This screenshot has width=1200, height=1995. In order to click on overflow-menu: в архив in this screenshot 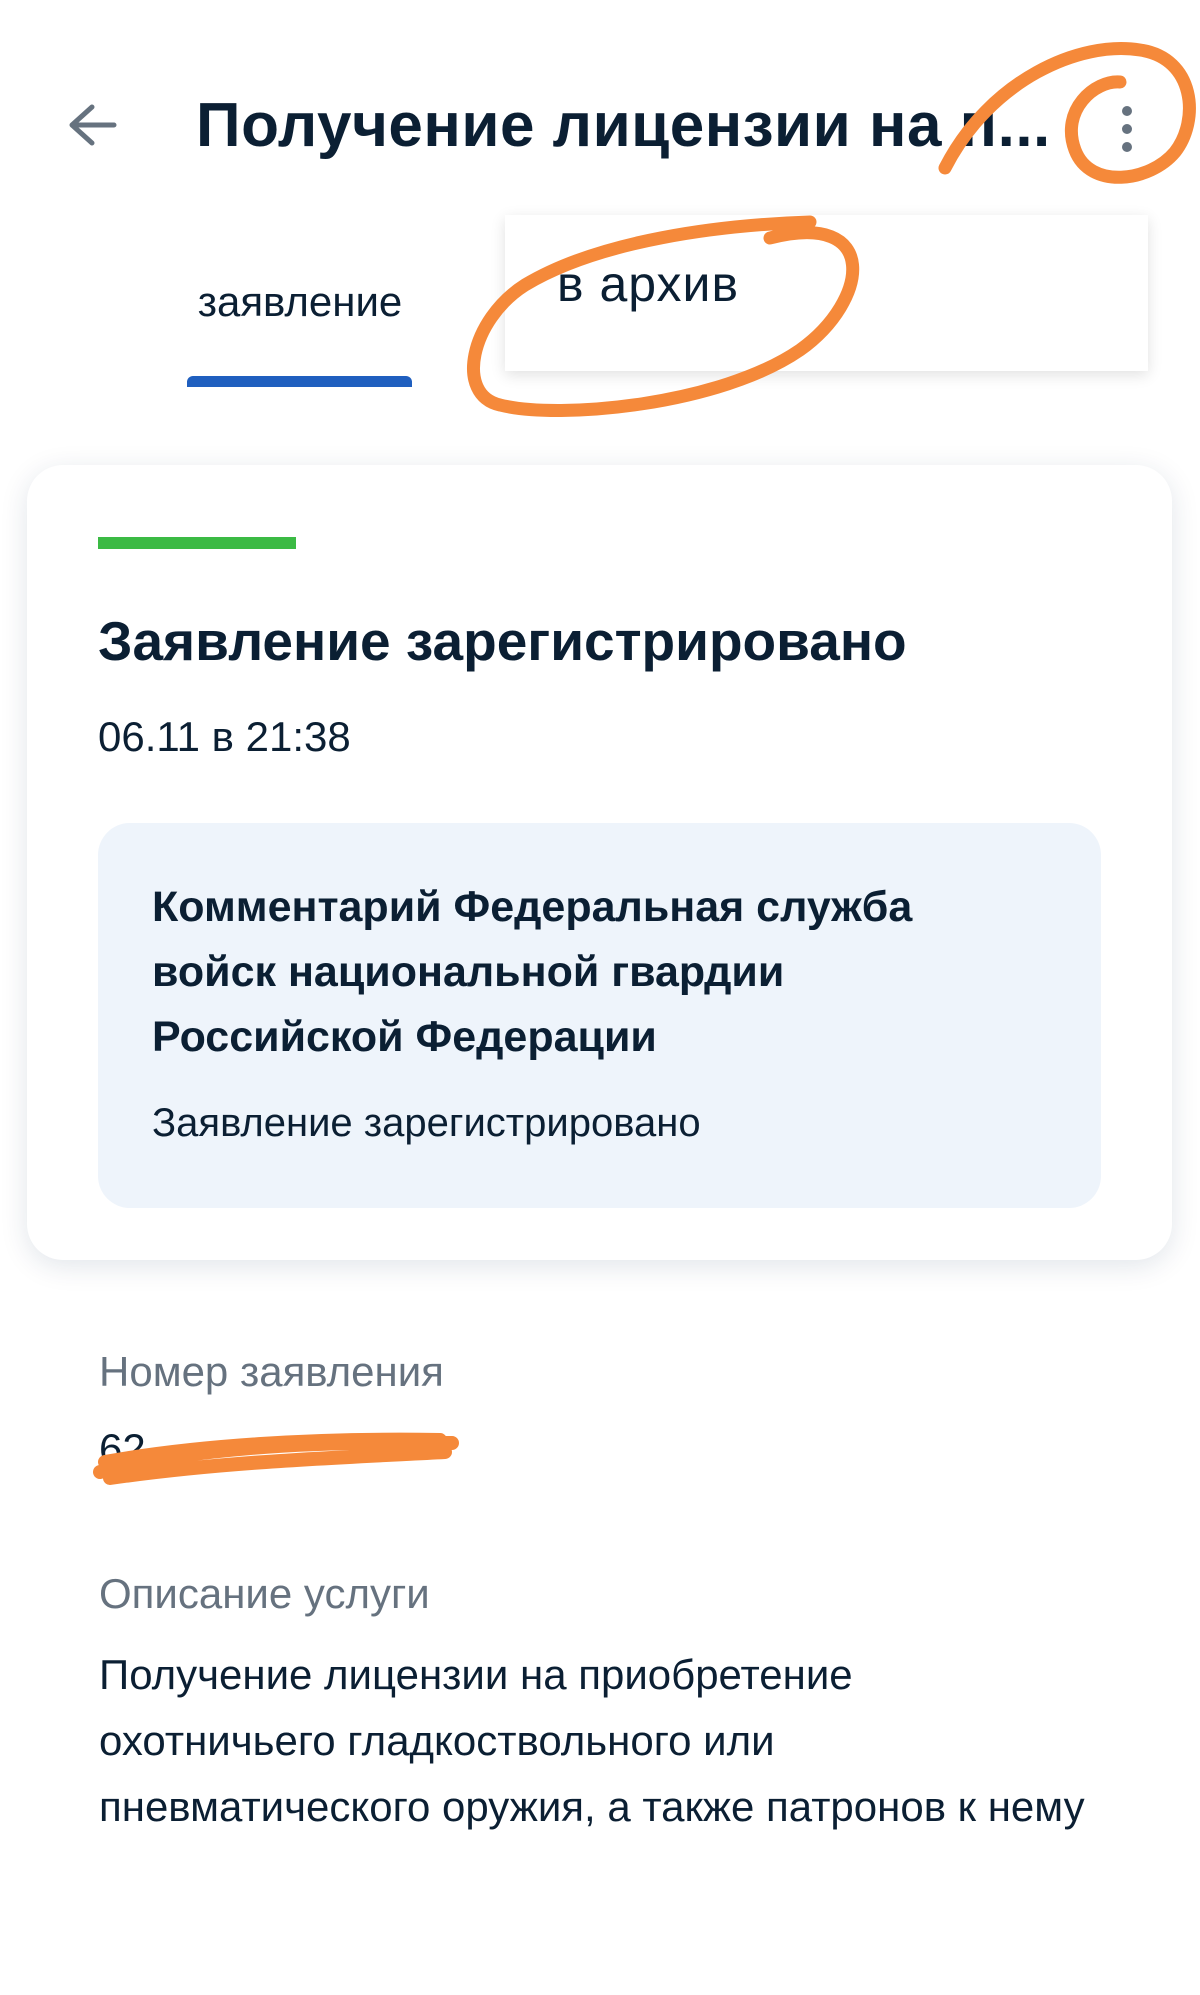, I will do `click(826, 293)`.